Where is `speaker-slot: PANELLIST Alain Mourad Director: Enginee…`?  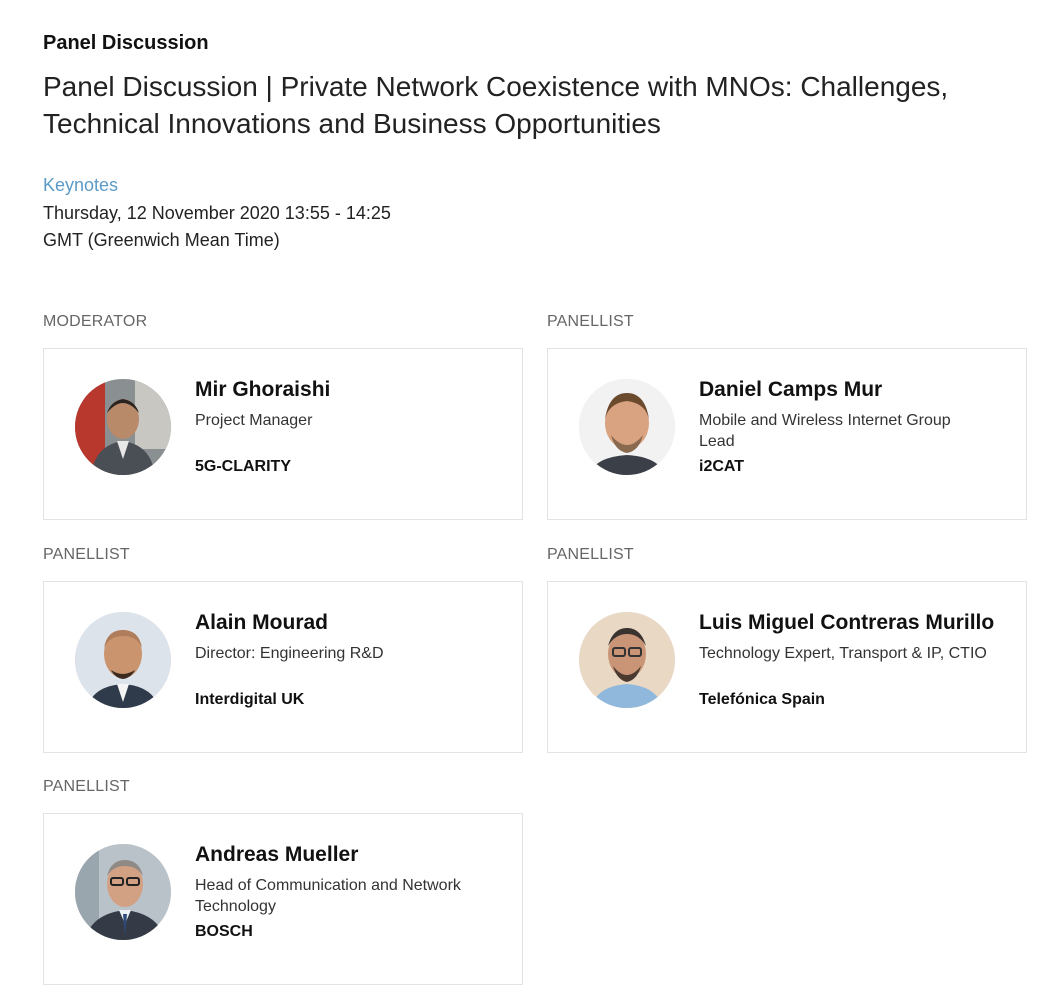
speaker-slot: PANELLIST Alain Mourad Director: Enginee… is located at coordinates (283, 649).